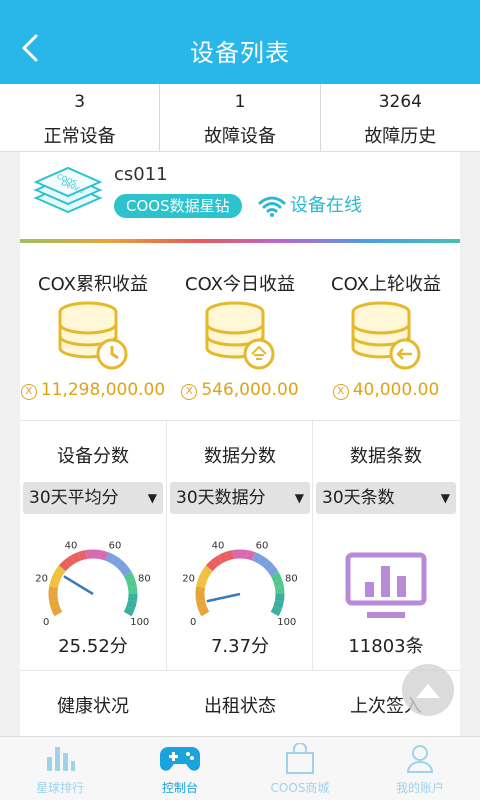 This screenshot has width=480, height=800. I want to click on tab-label: 星球排行, so click(59, 788).